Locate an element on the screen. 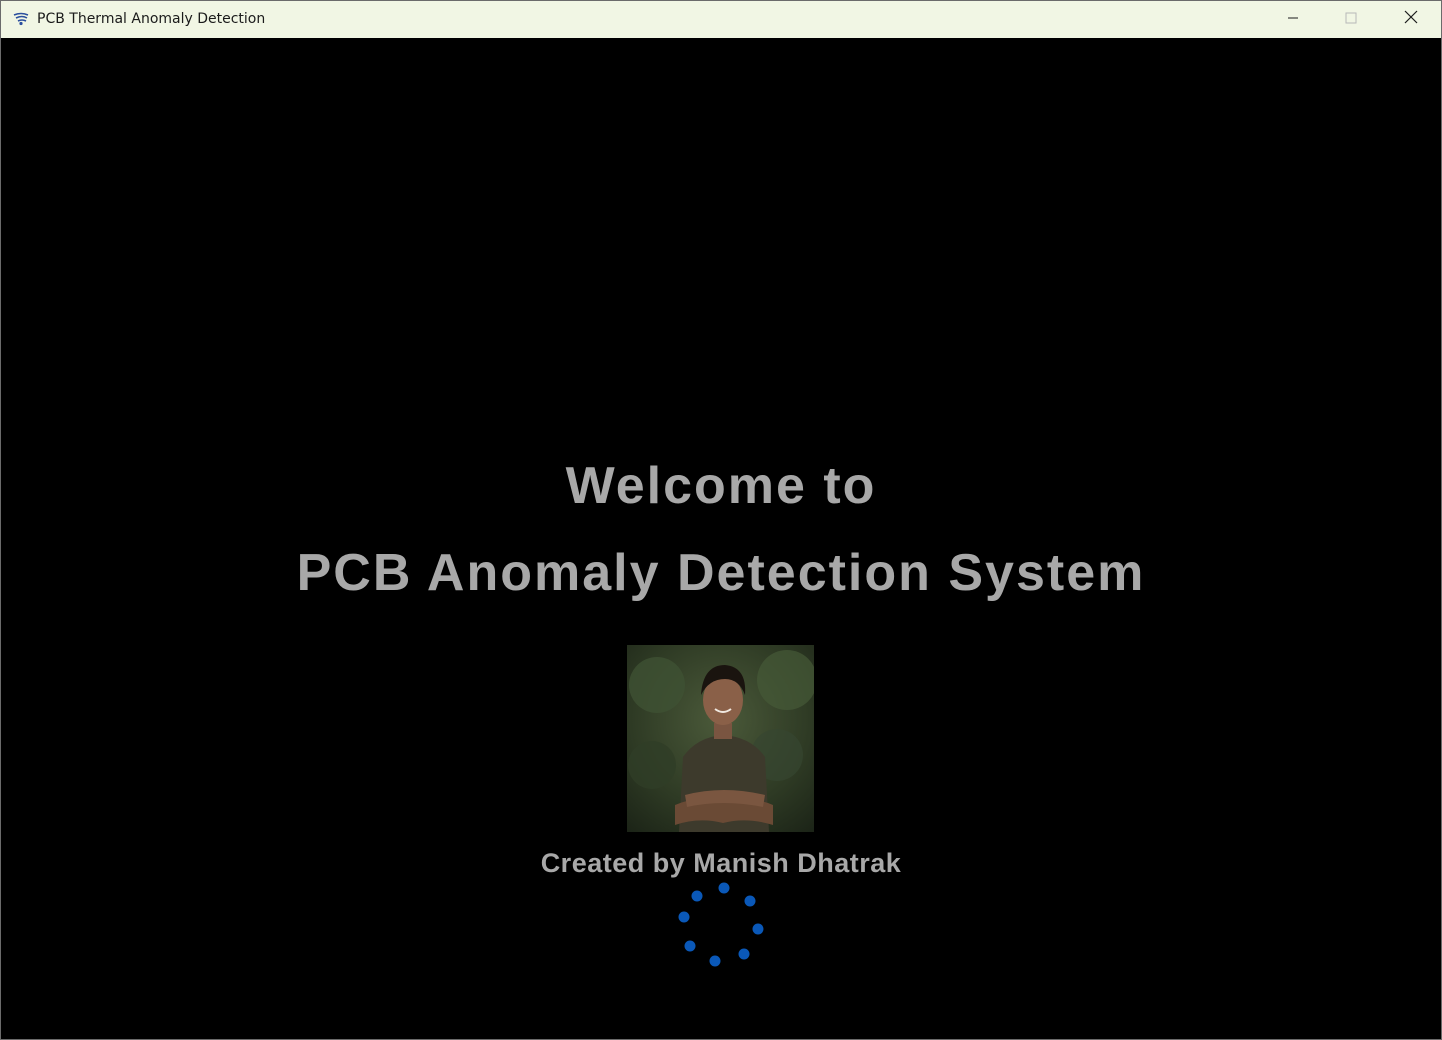  close-icon is located at coordinates (1411, 19).